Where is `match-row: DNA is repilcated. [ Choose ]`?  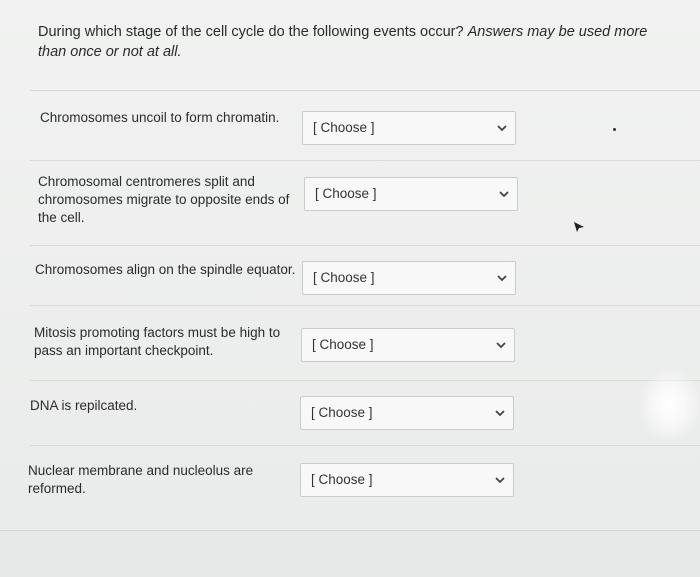
match-row: DNA is repilcated. [ Choose ] is located at coordinates (365, 413).